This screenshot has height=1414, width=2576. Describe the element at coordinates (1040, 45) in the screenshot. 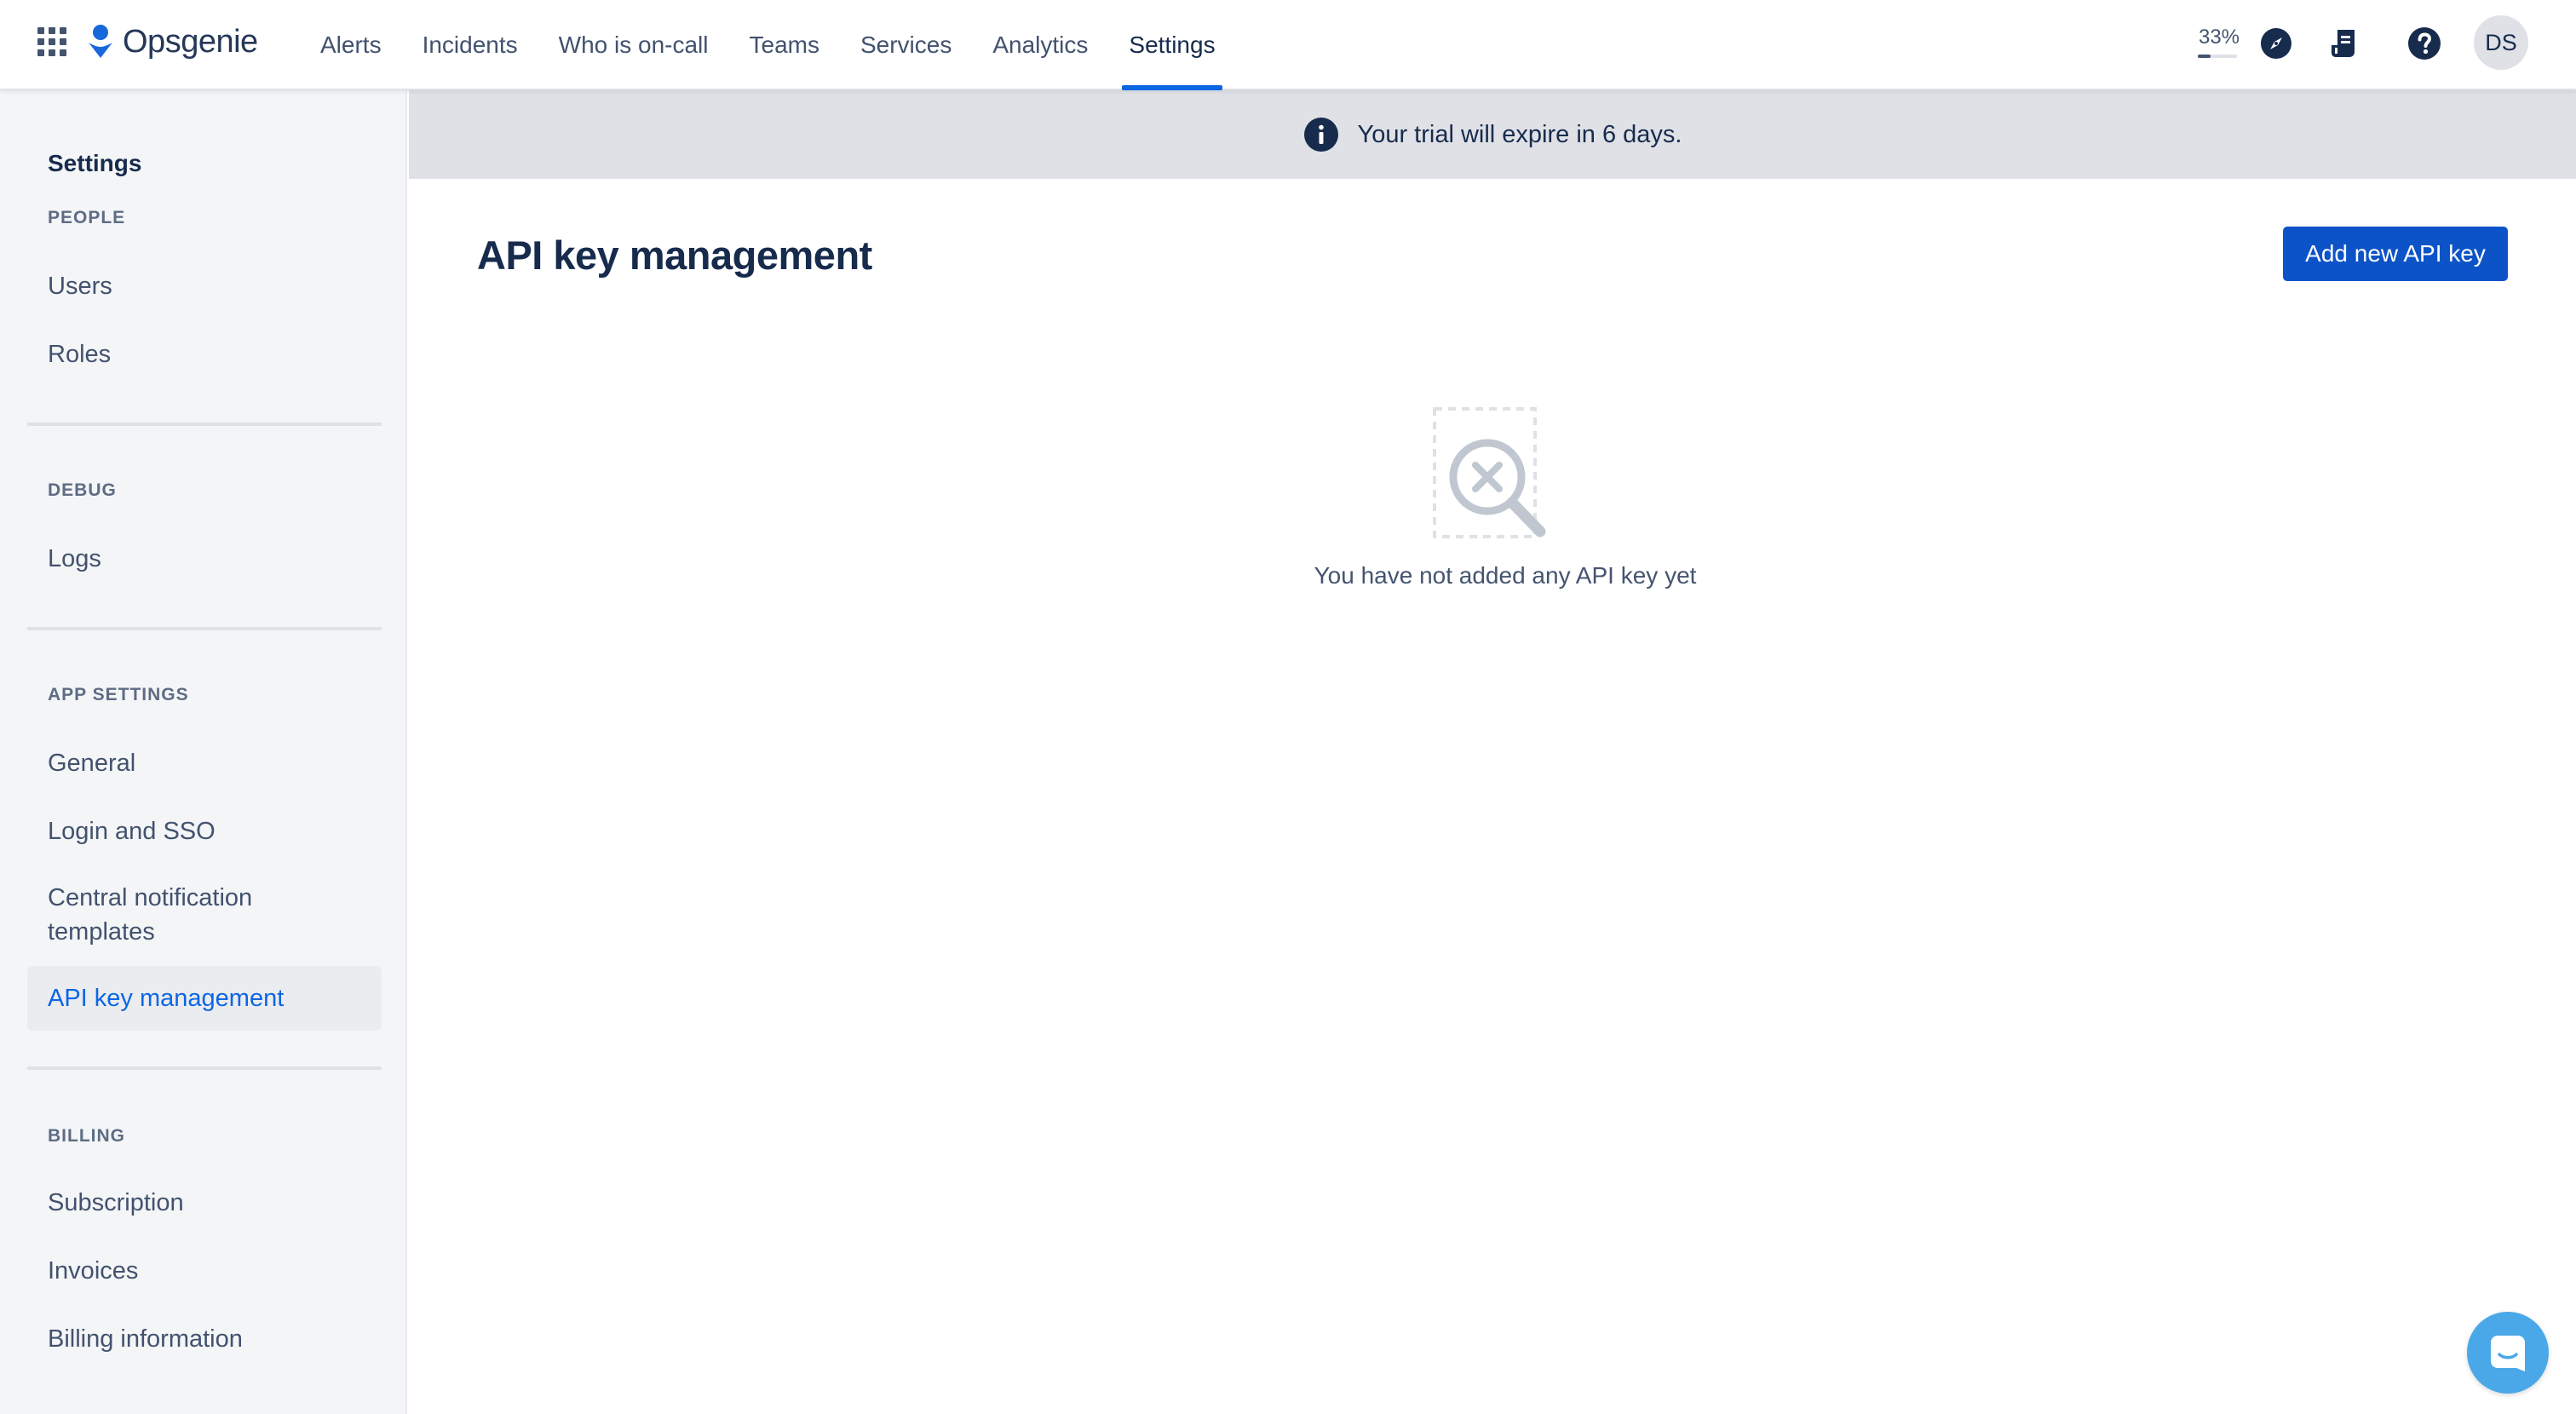

I see `tab-analytics: Analytics` at that location.